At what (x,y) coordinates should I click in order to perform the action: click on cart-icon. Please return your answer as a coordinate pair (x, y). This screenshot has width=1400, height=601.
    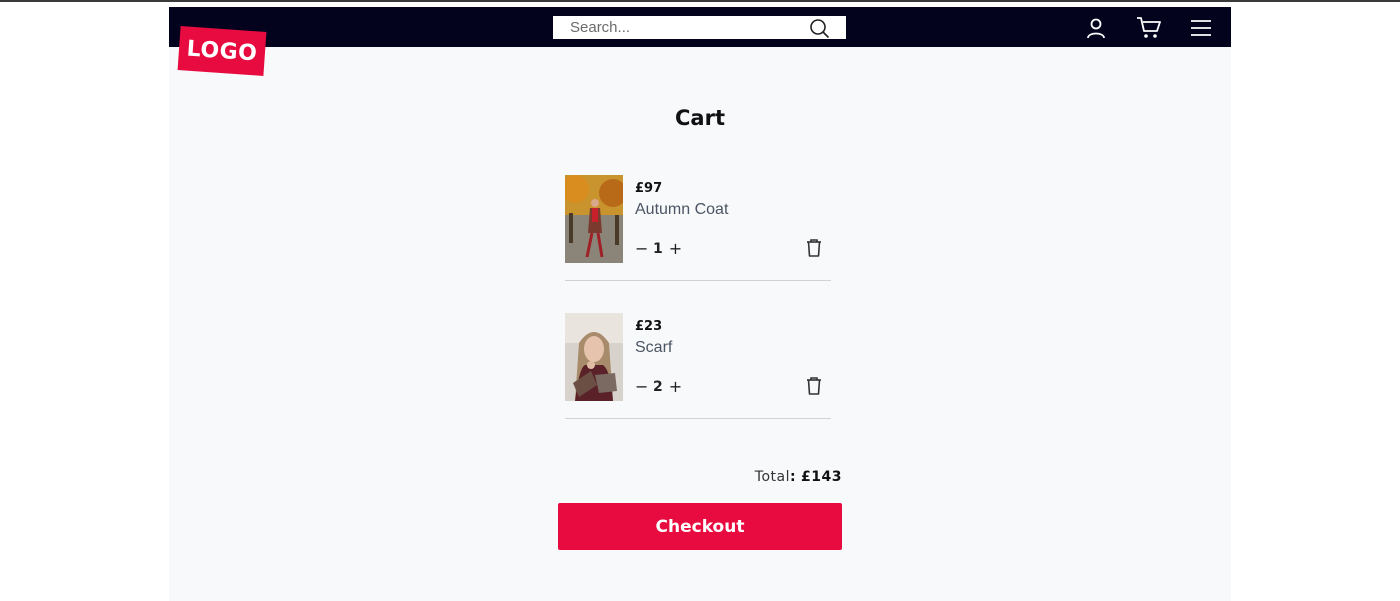
    Looking at the image, I should click on (1149, 28).